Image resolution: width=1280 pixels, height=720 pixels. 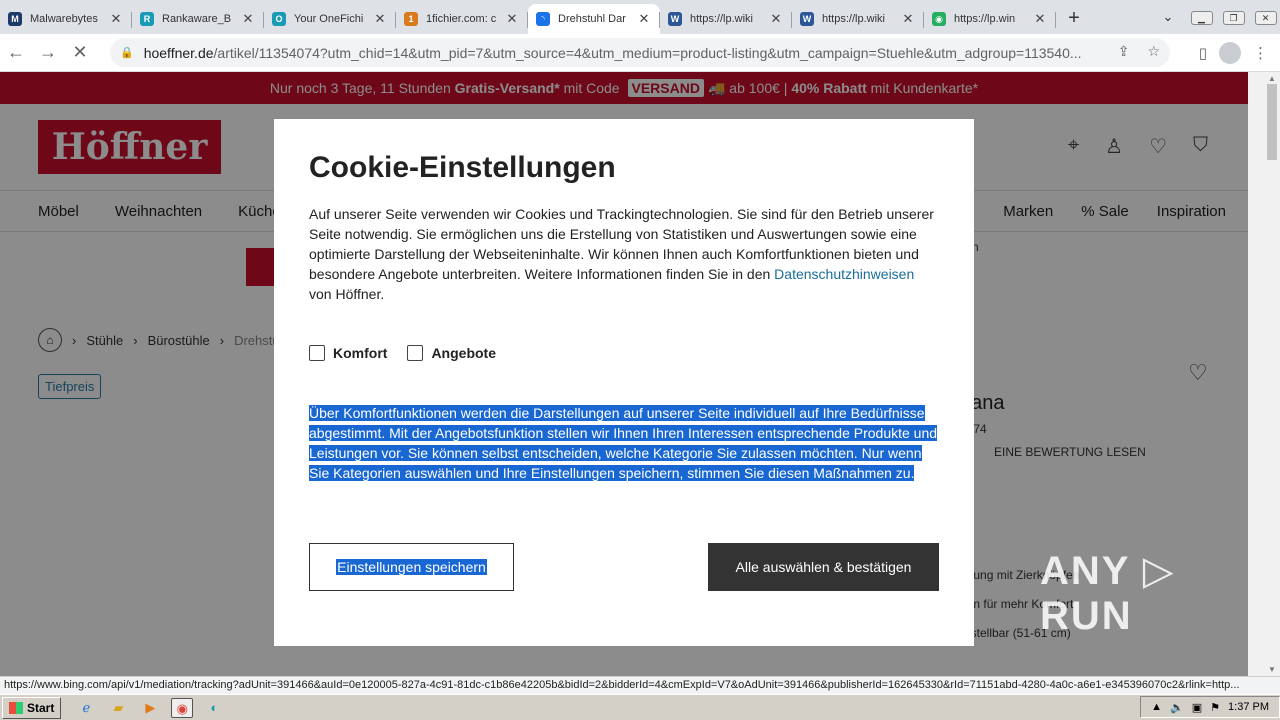 I want to click on windows-taskbar: Start ℯ ▰ ▶ ◉ ◐ ▲ 🔈 ▣ ⚑ 1:37 PM, so click(x=640, y=707).